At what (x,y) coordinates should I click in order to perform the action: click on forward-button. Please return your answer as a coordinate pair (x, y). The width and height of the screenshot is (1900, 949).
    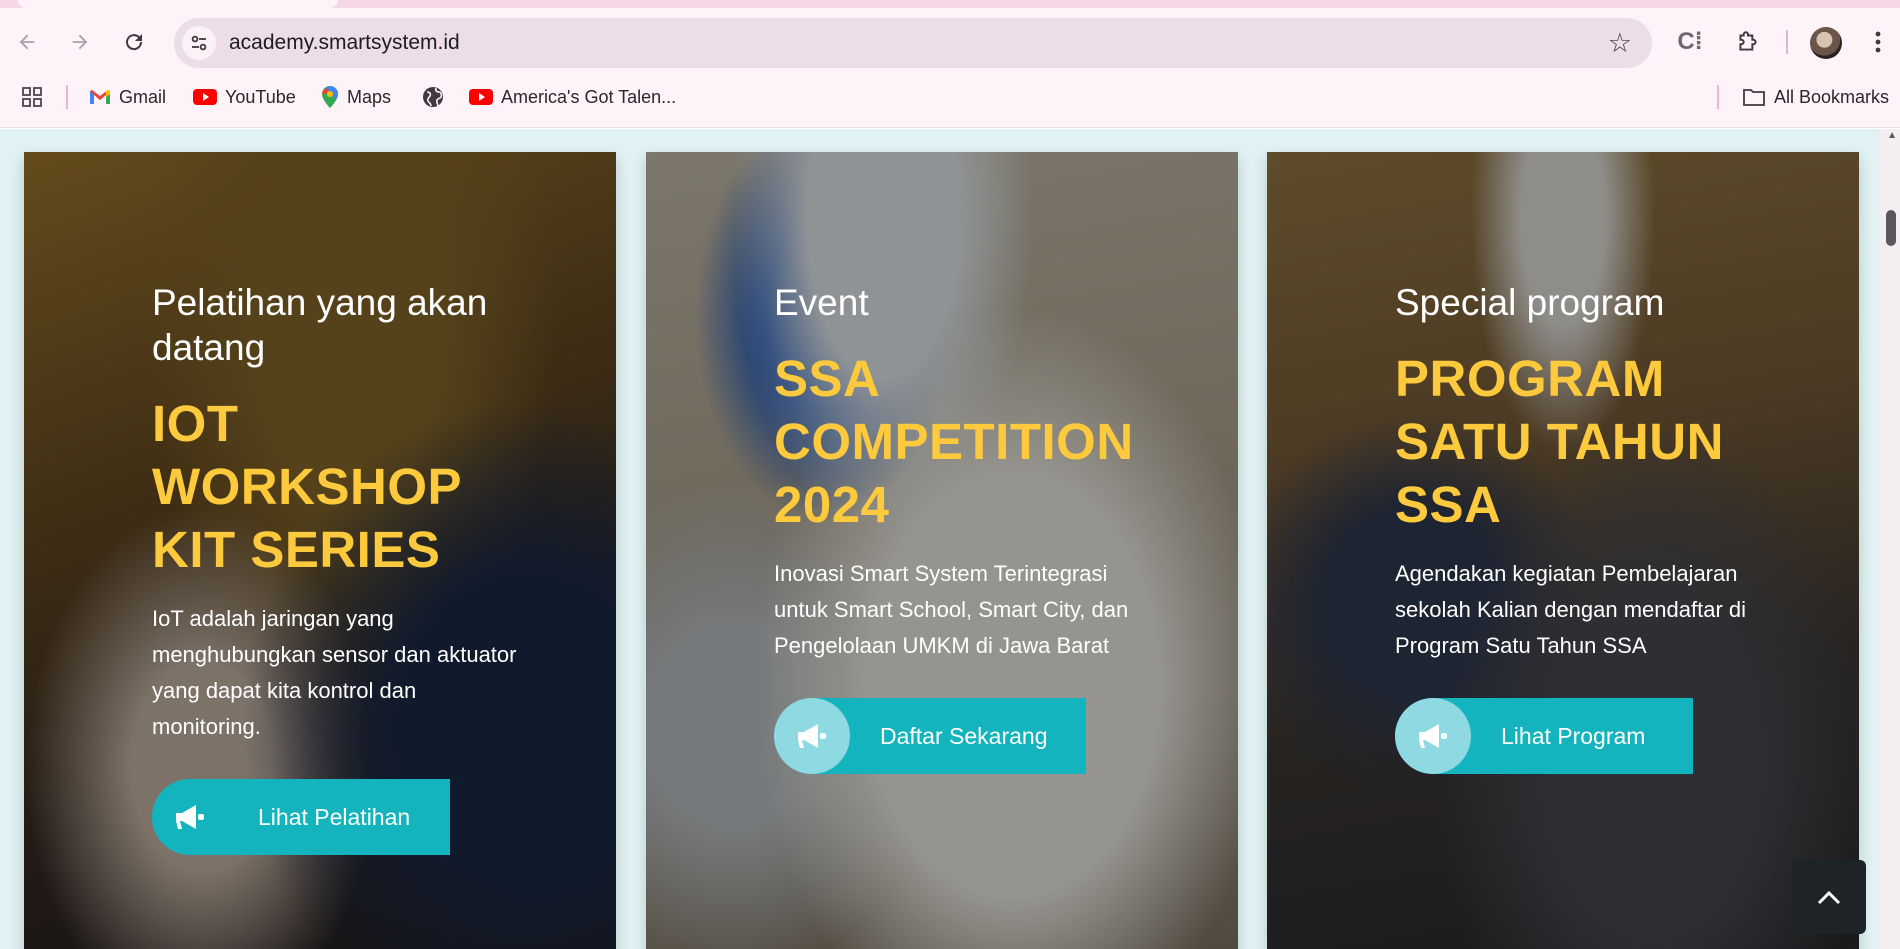
    Looking at the image, I should click on (80, 42).